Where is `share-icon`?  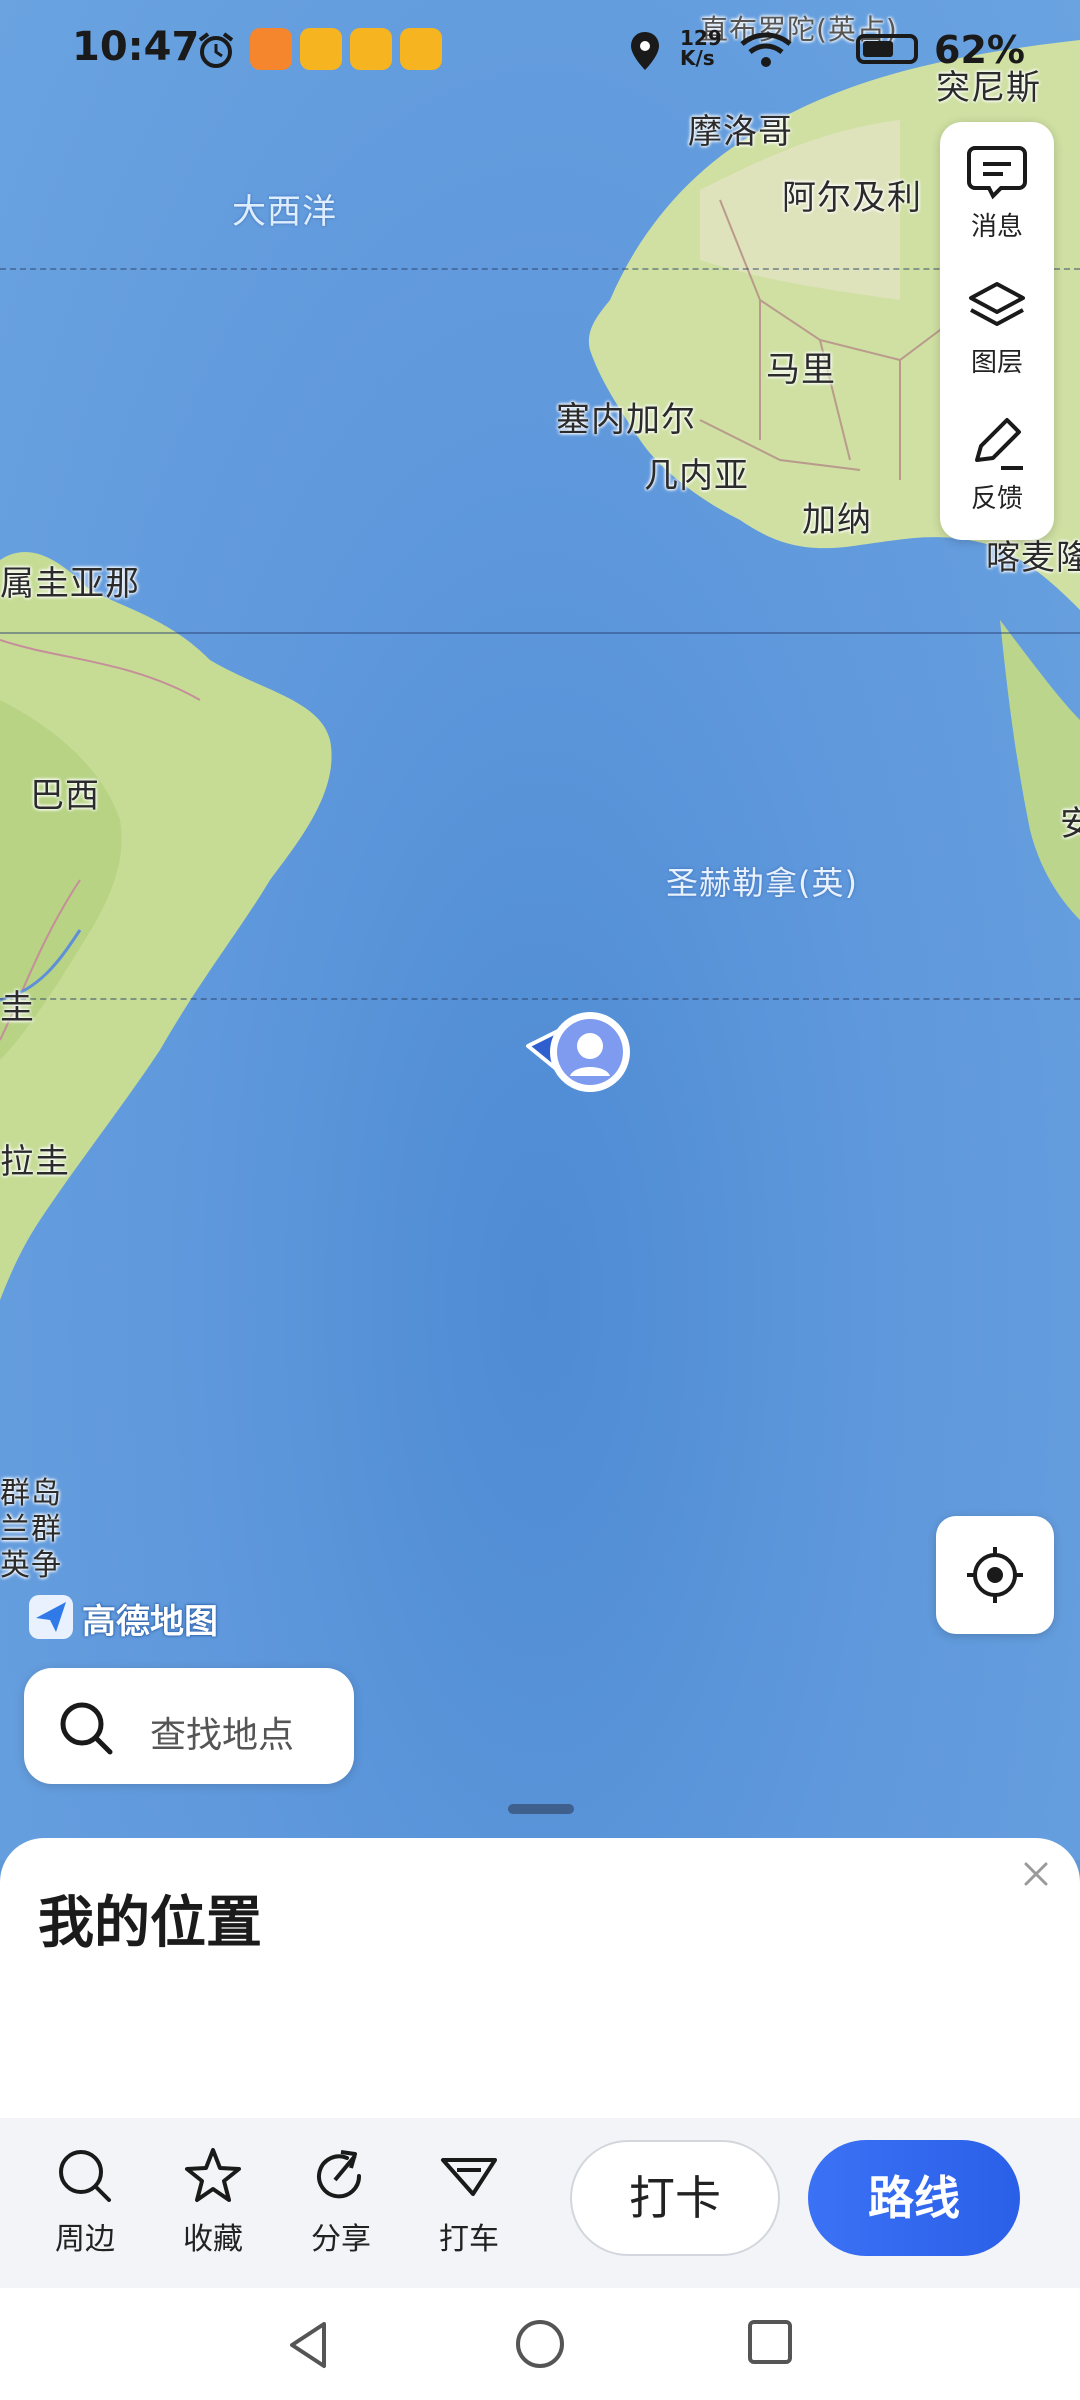 share-icon is located at coordinates (339, 2174).